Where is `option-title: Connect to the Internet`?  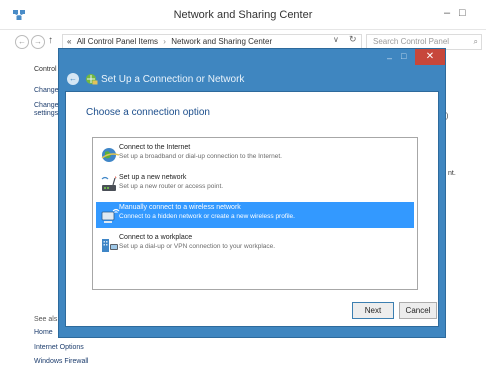
option-title: Connect to the Internet is located at coordinates (155, 147).